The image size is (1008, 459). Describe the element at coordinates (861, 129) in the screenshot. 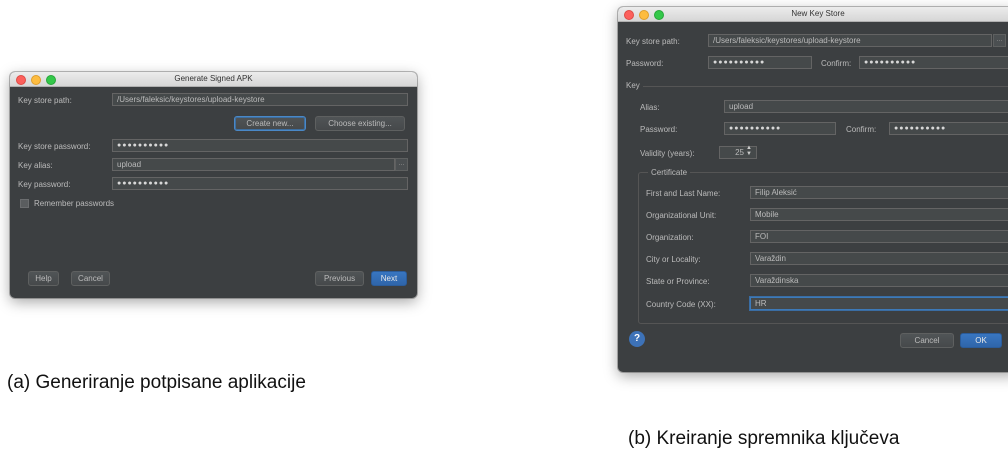

I see `key-confirm-label: Confirm:` at that location.